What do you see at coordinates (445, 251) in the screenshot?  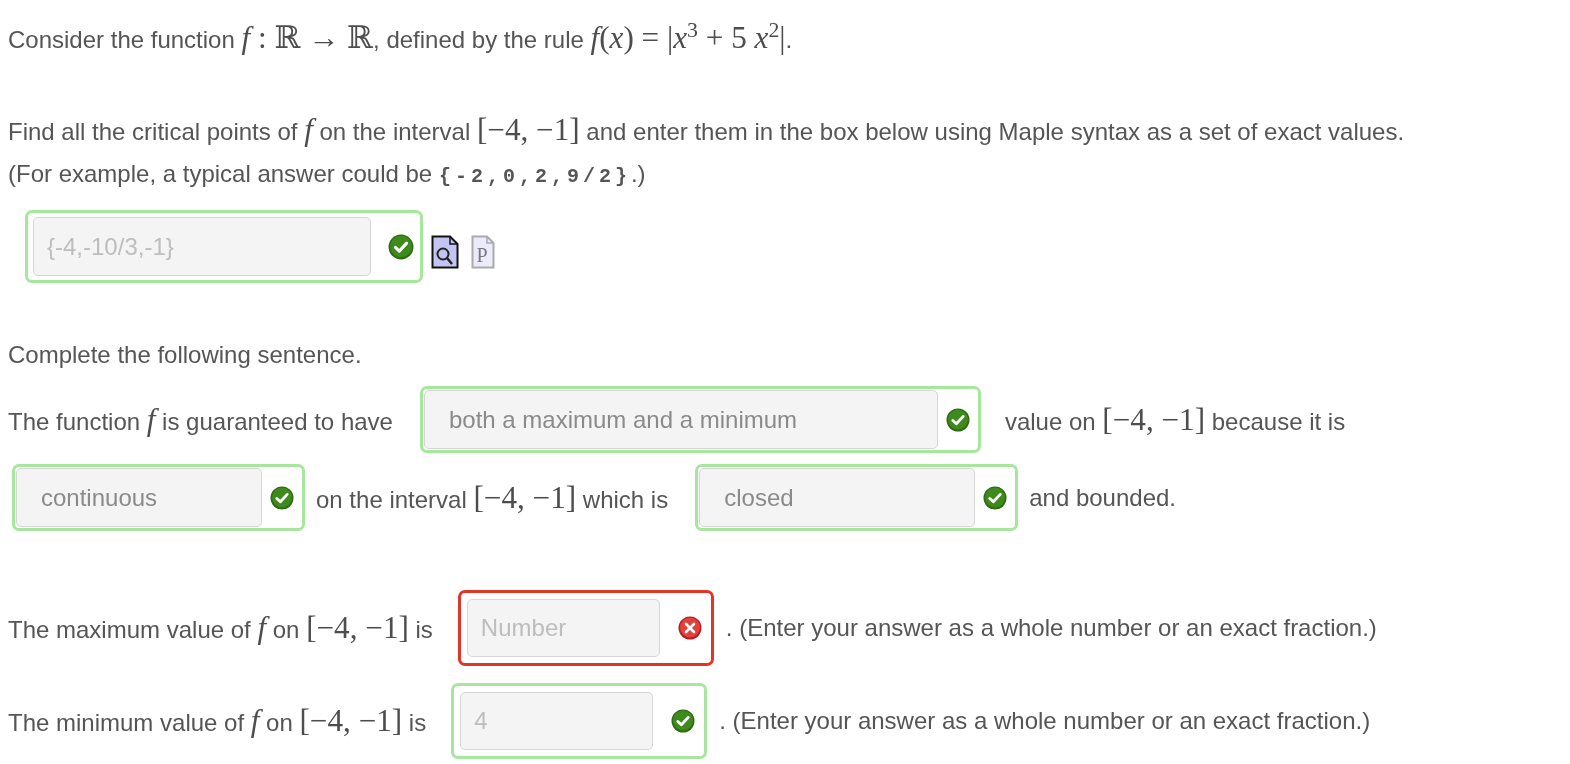 I see `document-search-icon` at bounding box center [445, 251].